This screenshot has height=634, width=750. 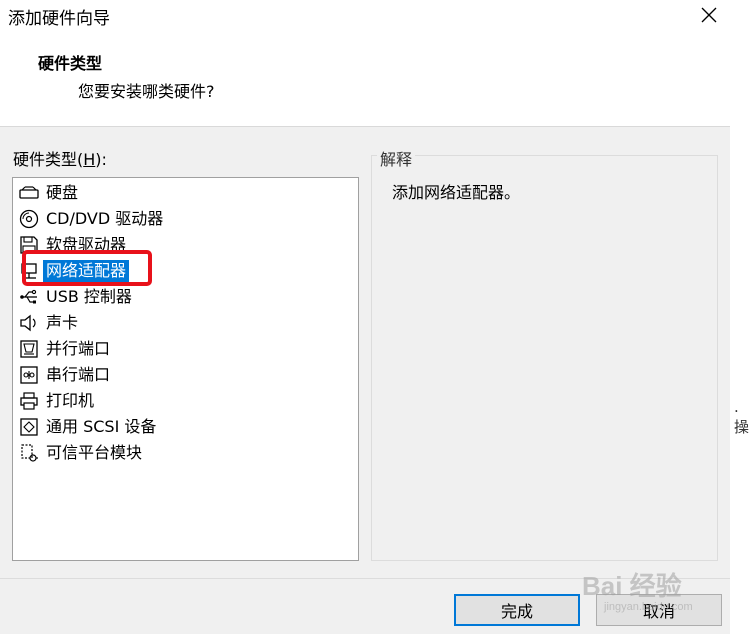 What do you see at coordinates (89, 296) in the screenshot?
I see `list-item-label: USB 控制器` at bounding box center [89, 296].